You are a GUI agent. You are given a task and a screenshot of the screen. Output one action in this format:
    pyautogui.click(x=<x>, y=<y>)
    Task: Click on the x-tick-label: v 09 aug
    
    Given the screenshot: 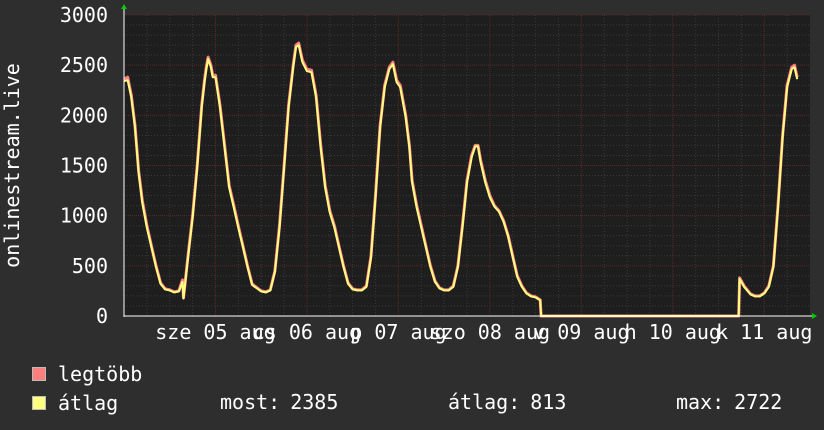 What is the action you would take?
    pyautogui.click(x=581, y=332)
    